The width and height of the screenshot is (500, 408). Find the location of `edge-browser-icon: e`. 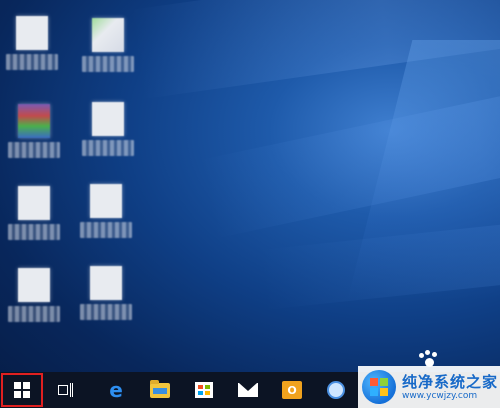

edge-browser-icon: e is located at coordinates (116, 390).